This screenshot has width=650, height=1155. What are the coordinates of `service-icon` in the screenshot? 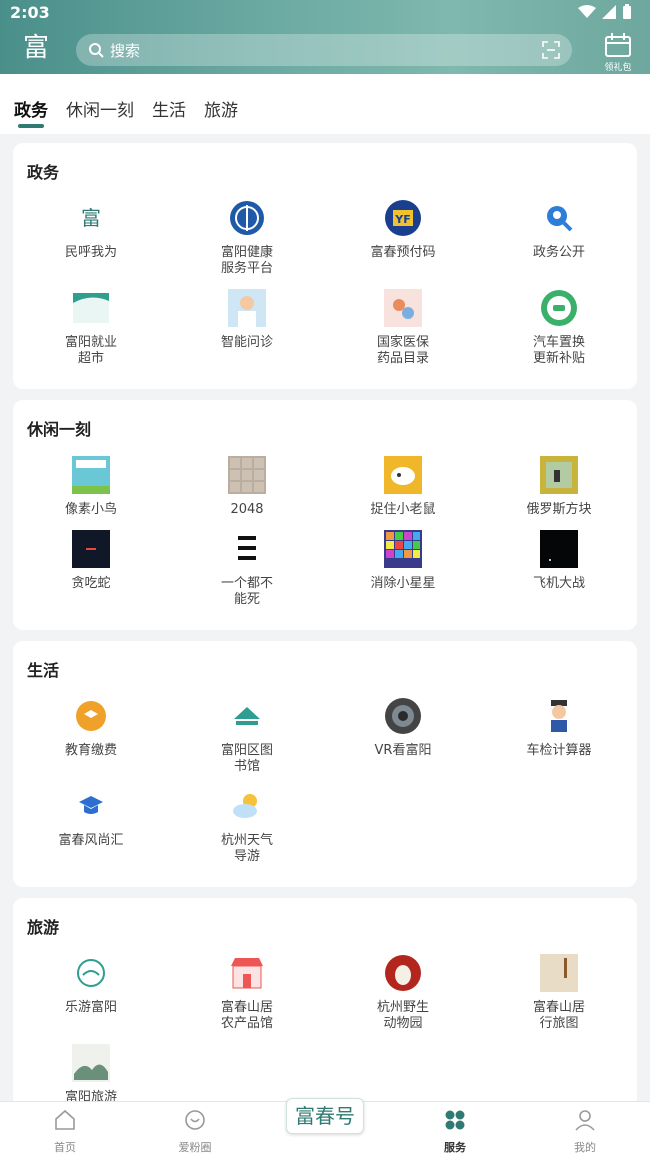 It's located at (455, 1120).